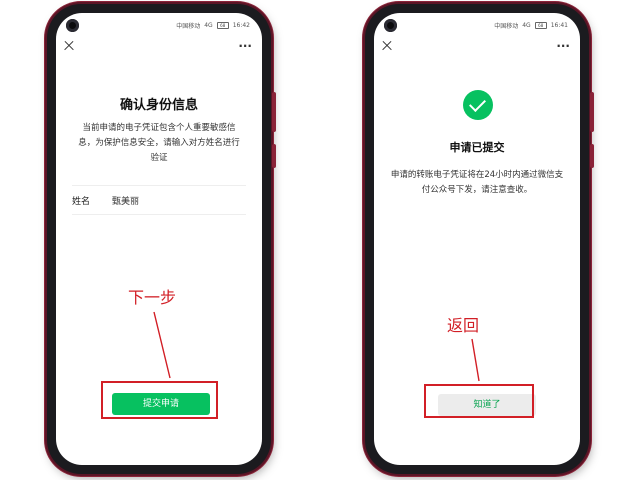  I want to click on arrow-line-left, so click(162, 345).